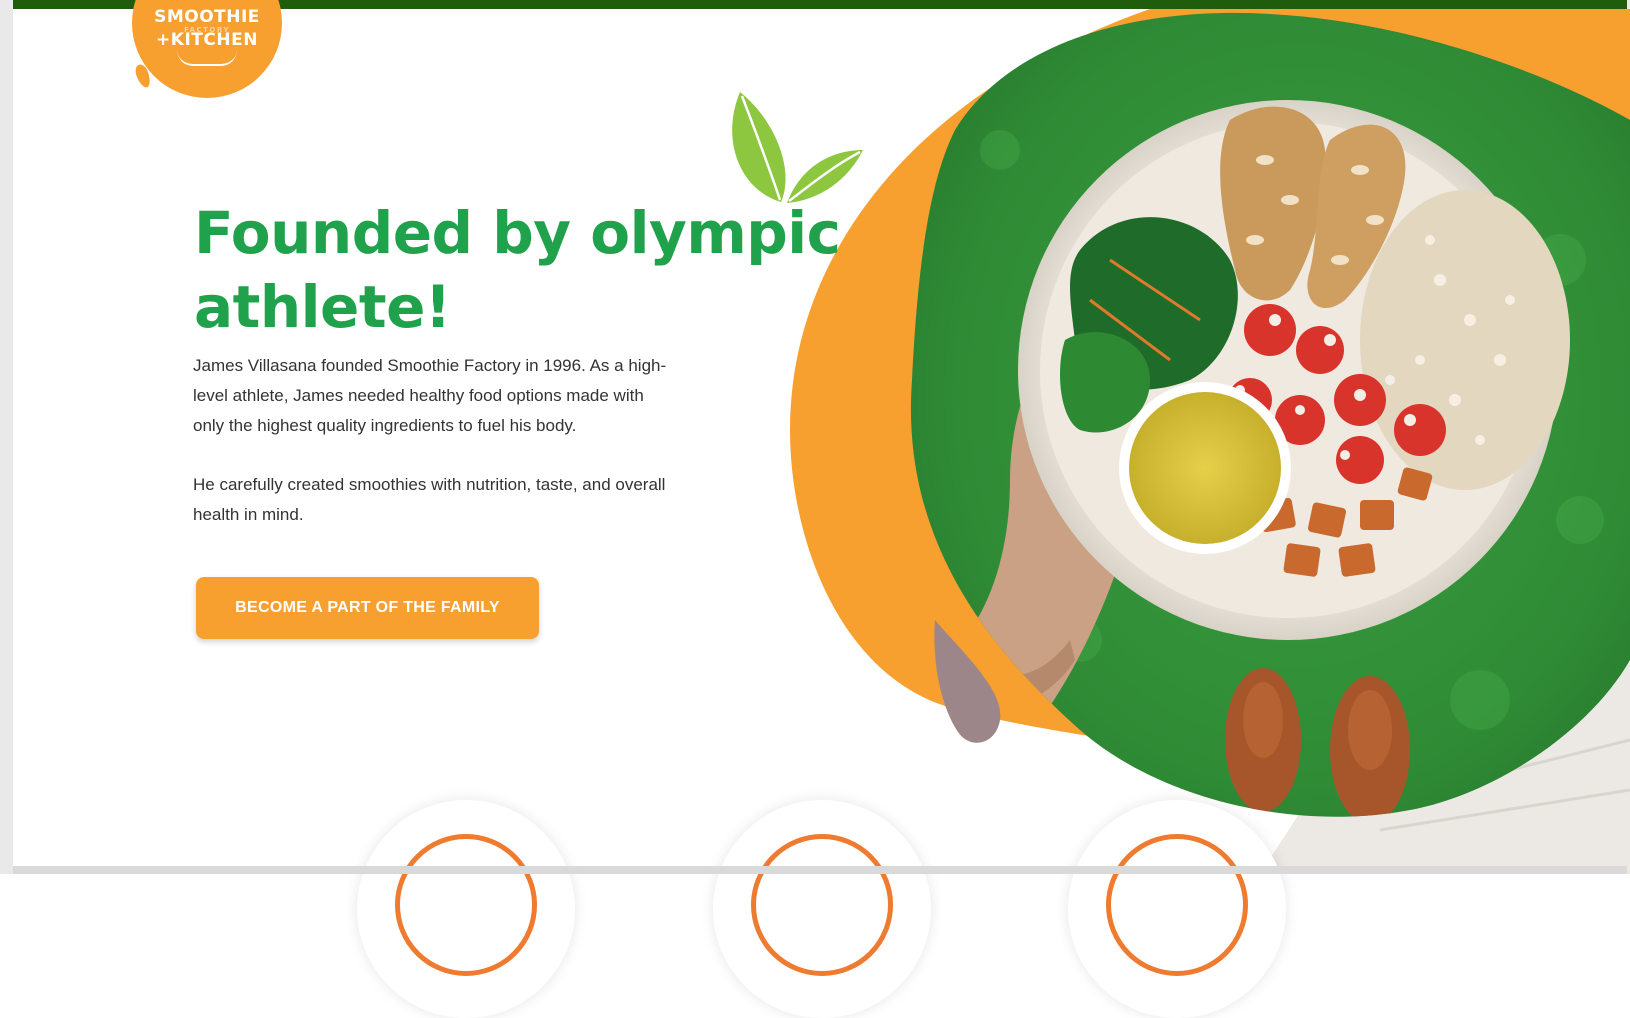 The width and height of the screenshot is (1630, 1018). What do you see at coordinates (820, 870) in the screenshot?
I see `bottom-strip` at bounding box center [820, 870].